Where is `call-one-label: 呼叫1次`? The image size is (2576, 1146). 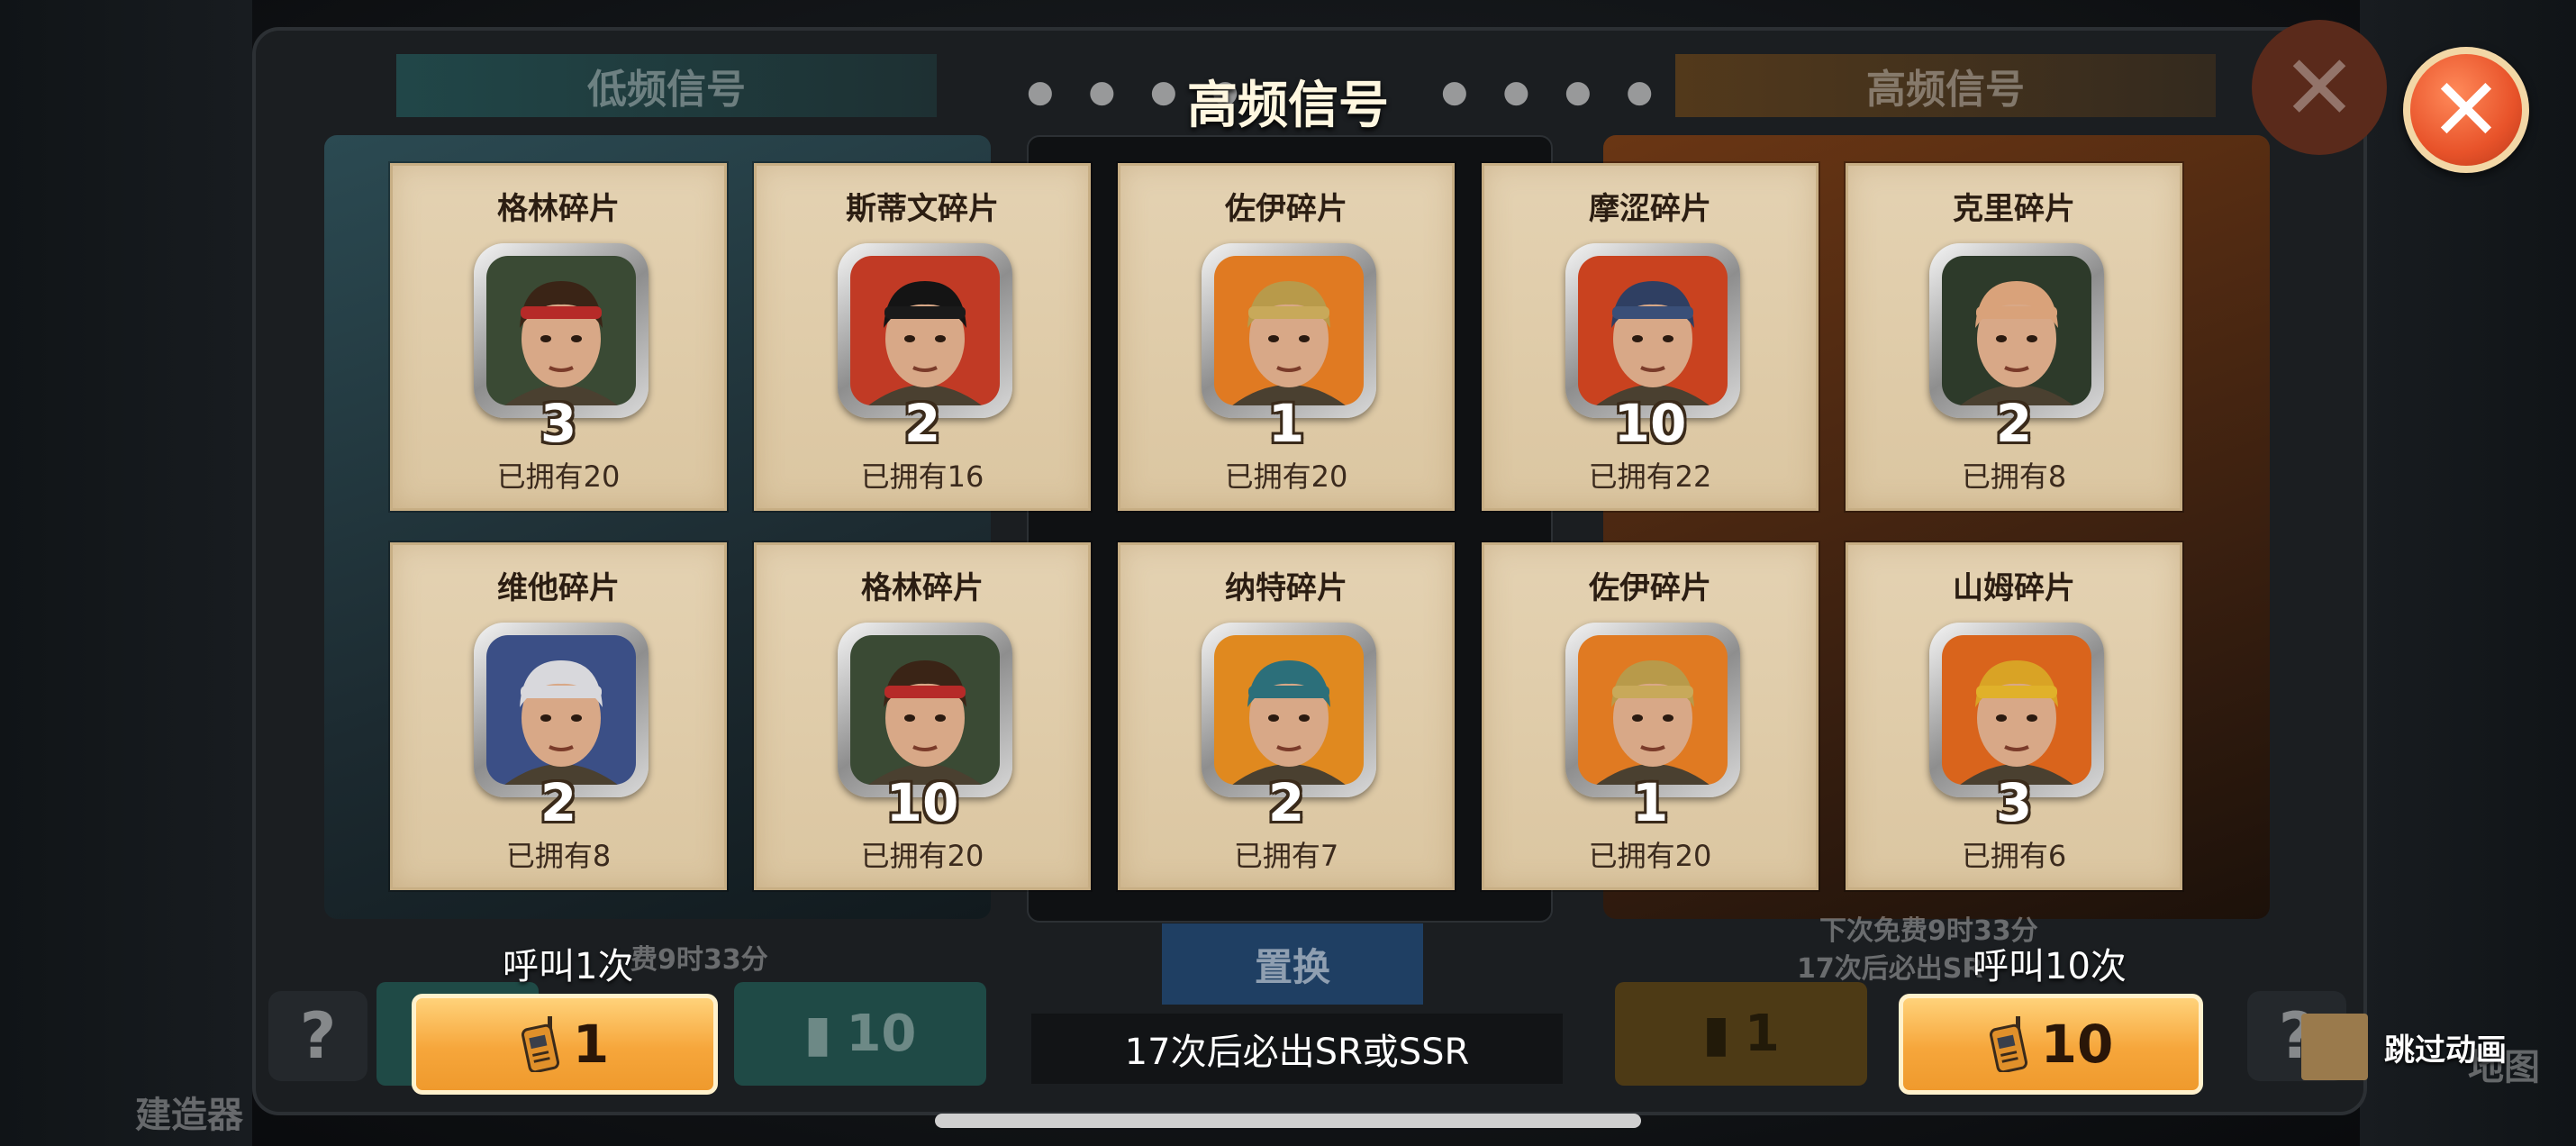 call-one-label: 呼叫1次 is located at coordinates (569, 967).